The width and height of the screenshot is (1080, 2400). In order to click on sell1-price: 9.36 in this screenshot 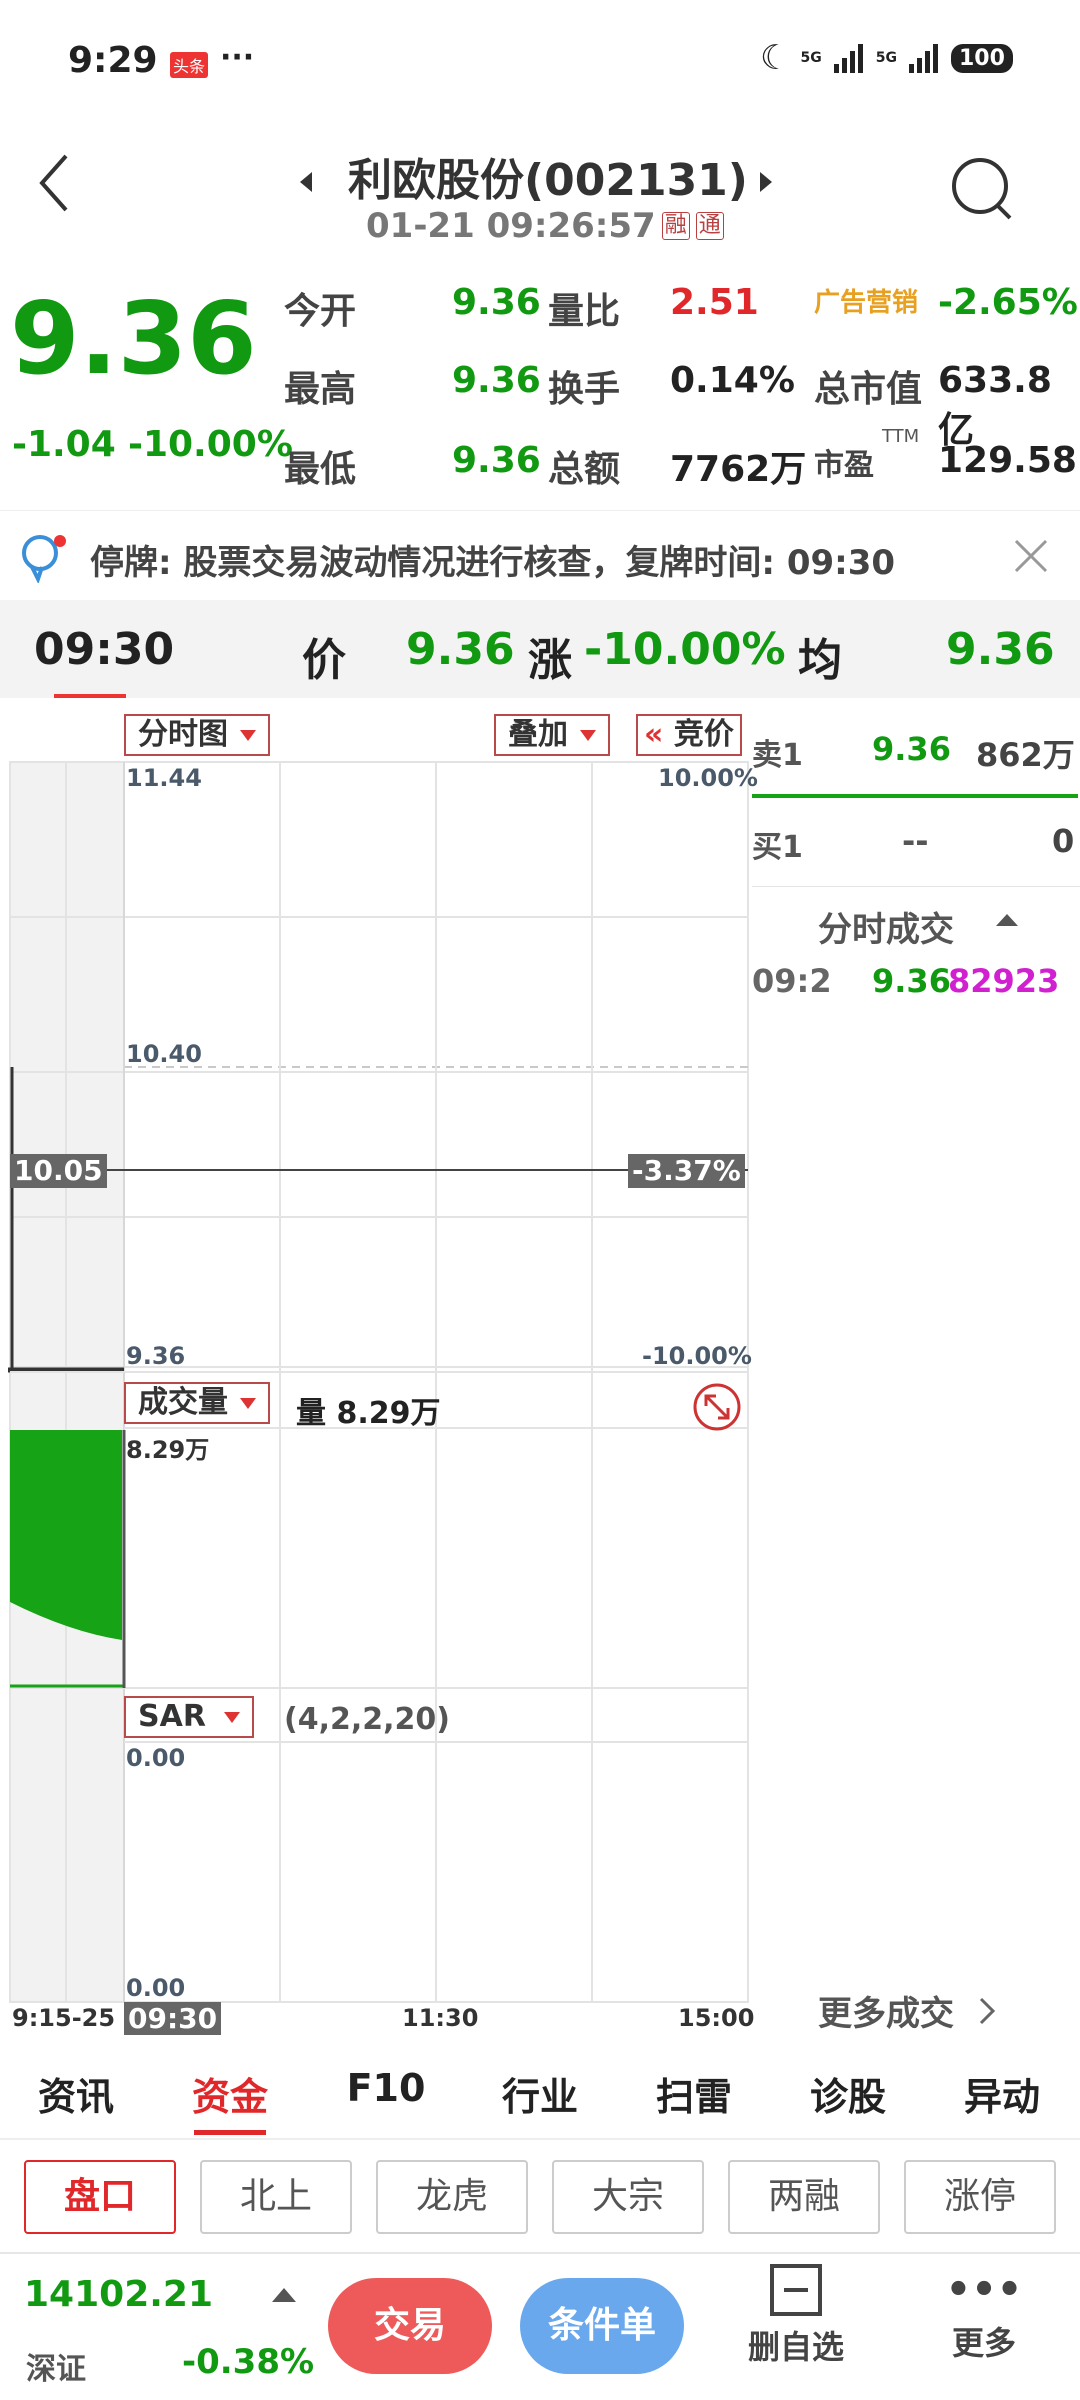, I will do `click(911, 749)`.